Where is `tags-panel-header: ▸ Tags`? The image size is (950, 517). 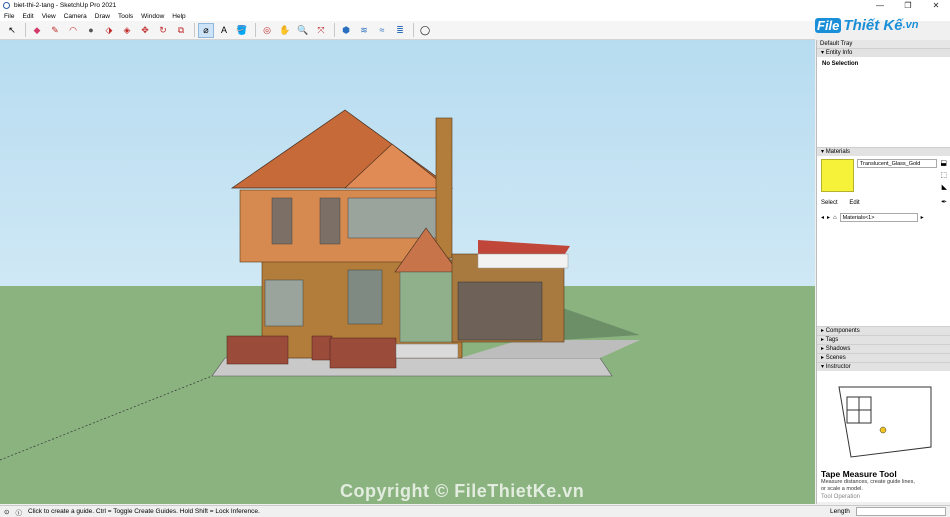 tags-panel-header: ▸ Tags is located at coordinates (883, 339).